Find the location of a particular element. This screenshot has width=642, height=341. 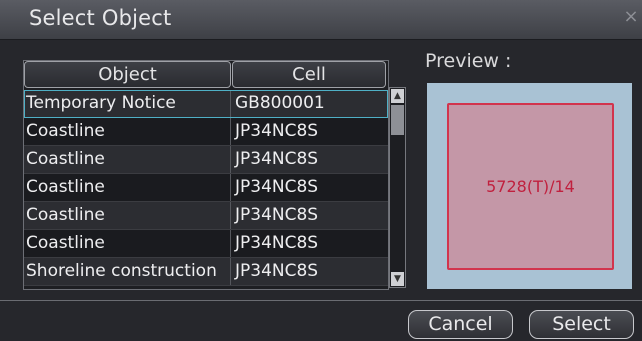

table-row: Shoreline construction JP34NC8S is located at coordinates (206, 272).